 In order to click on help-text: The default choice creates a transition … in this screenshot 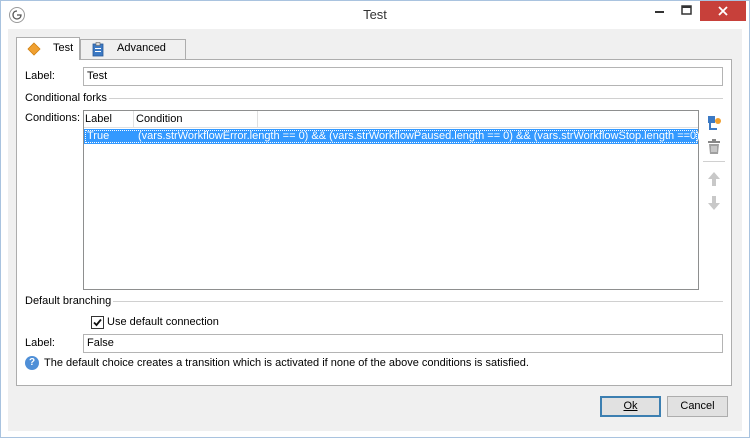, I will do `click(286, 363)`.